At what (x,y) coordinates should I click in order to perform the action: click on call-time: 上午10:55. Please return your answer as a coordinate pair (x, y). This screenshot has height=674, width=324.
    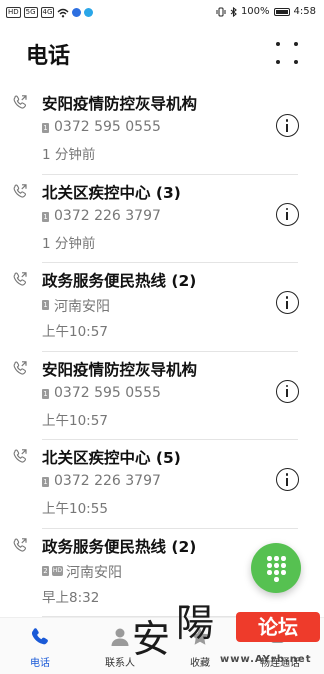
    Looking at the image, I should click on (75, 509).